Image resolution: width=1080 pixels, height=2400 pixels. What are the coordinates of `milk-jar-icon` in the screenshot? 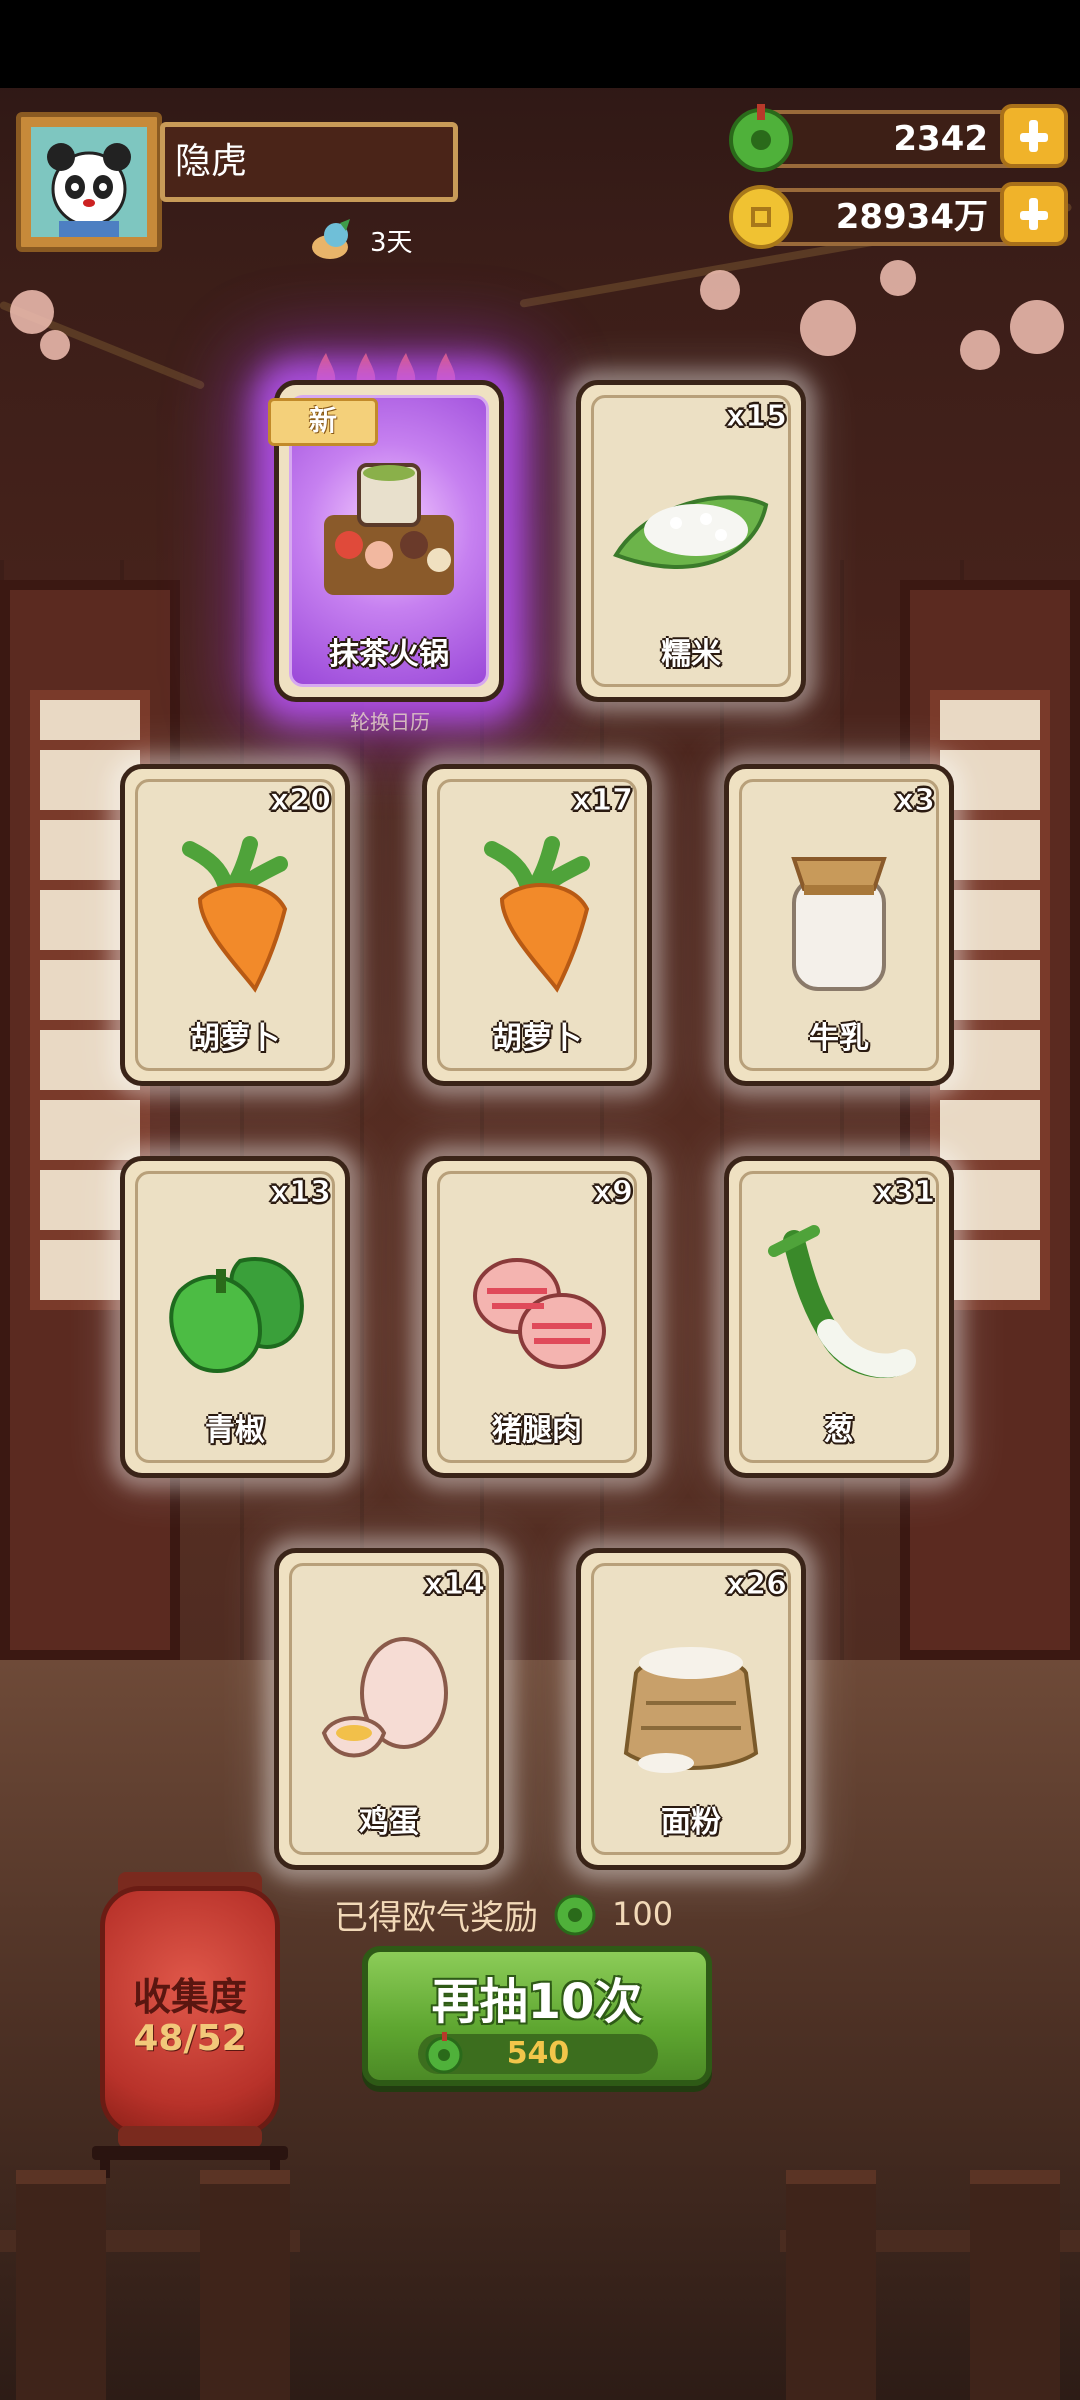 It's located at (839, 924).